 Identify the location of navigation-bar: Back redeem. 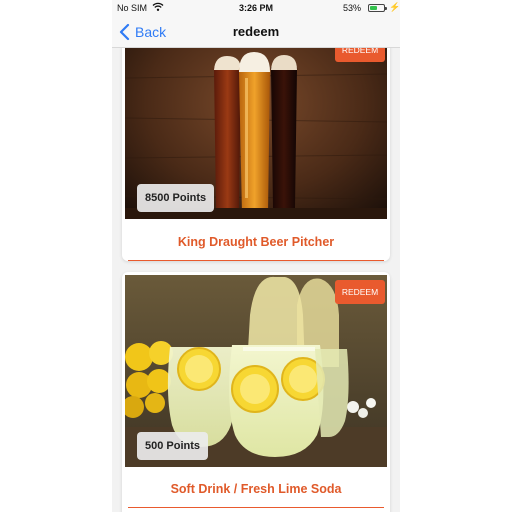
(256, 32).